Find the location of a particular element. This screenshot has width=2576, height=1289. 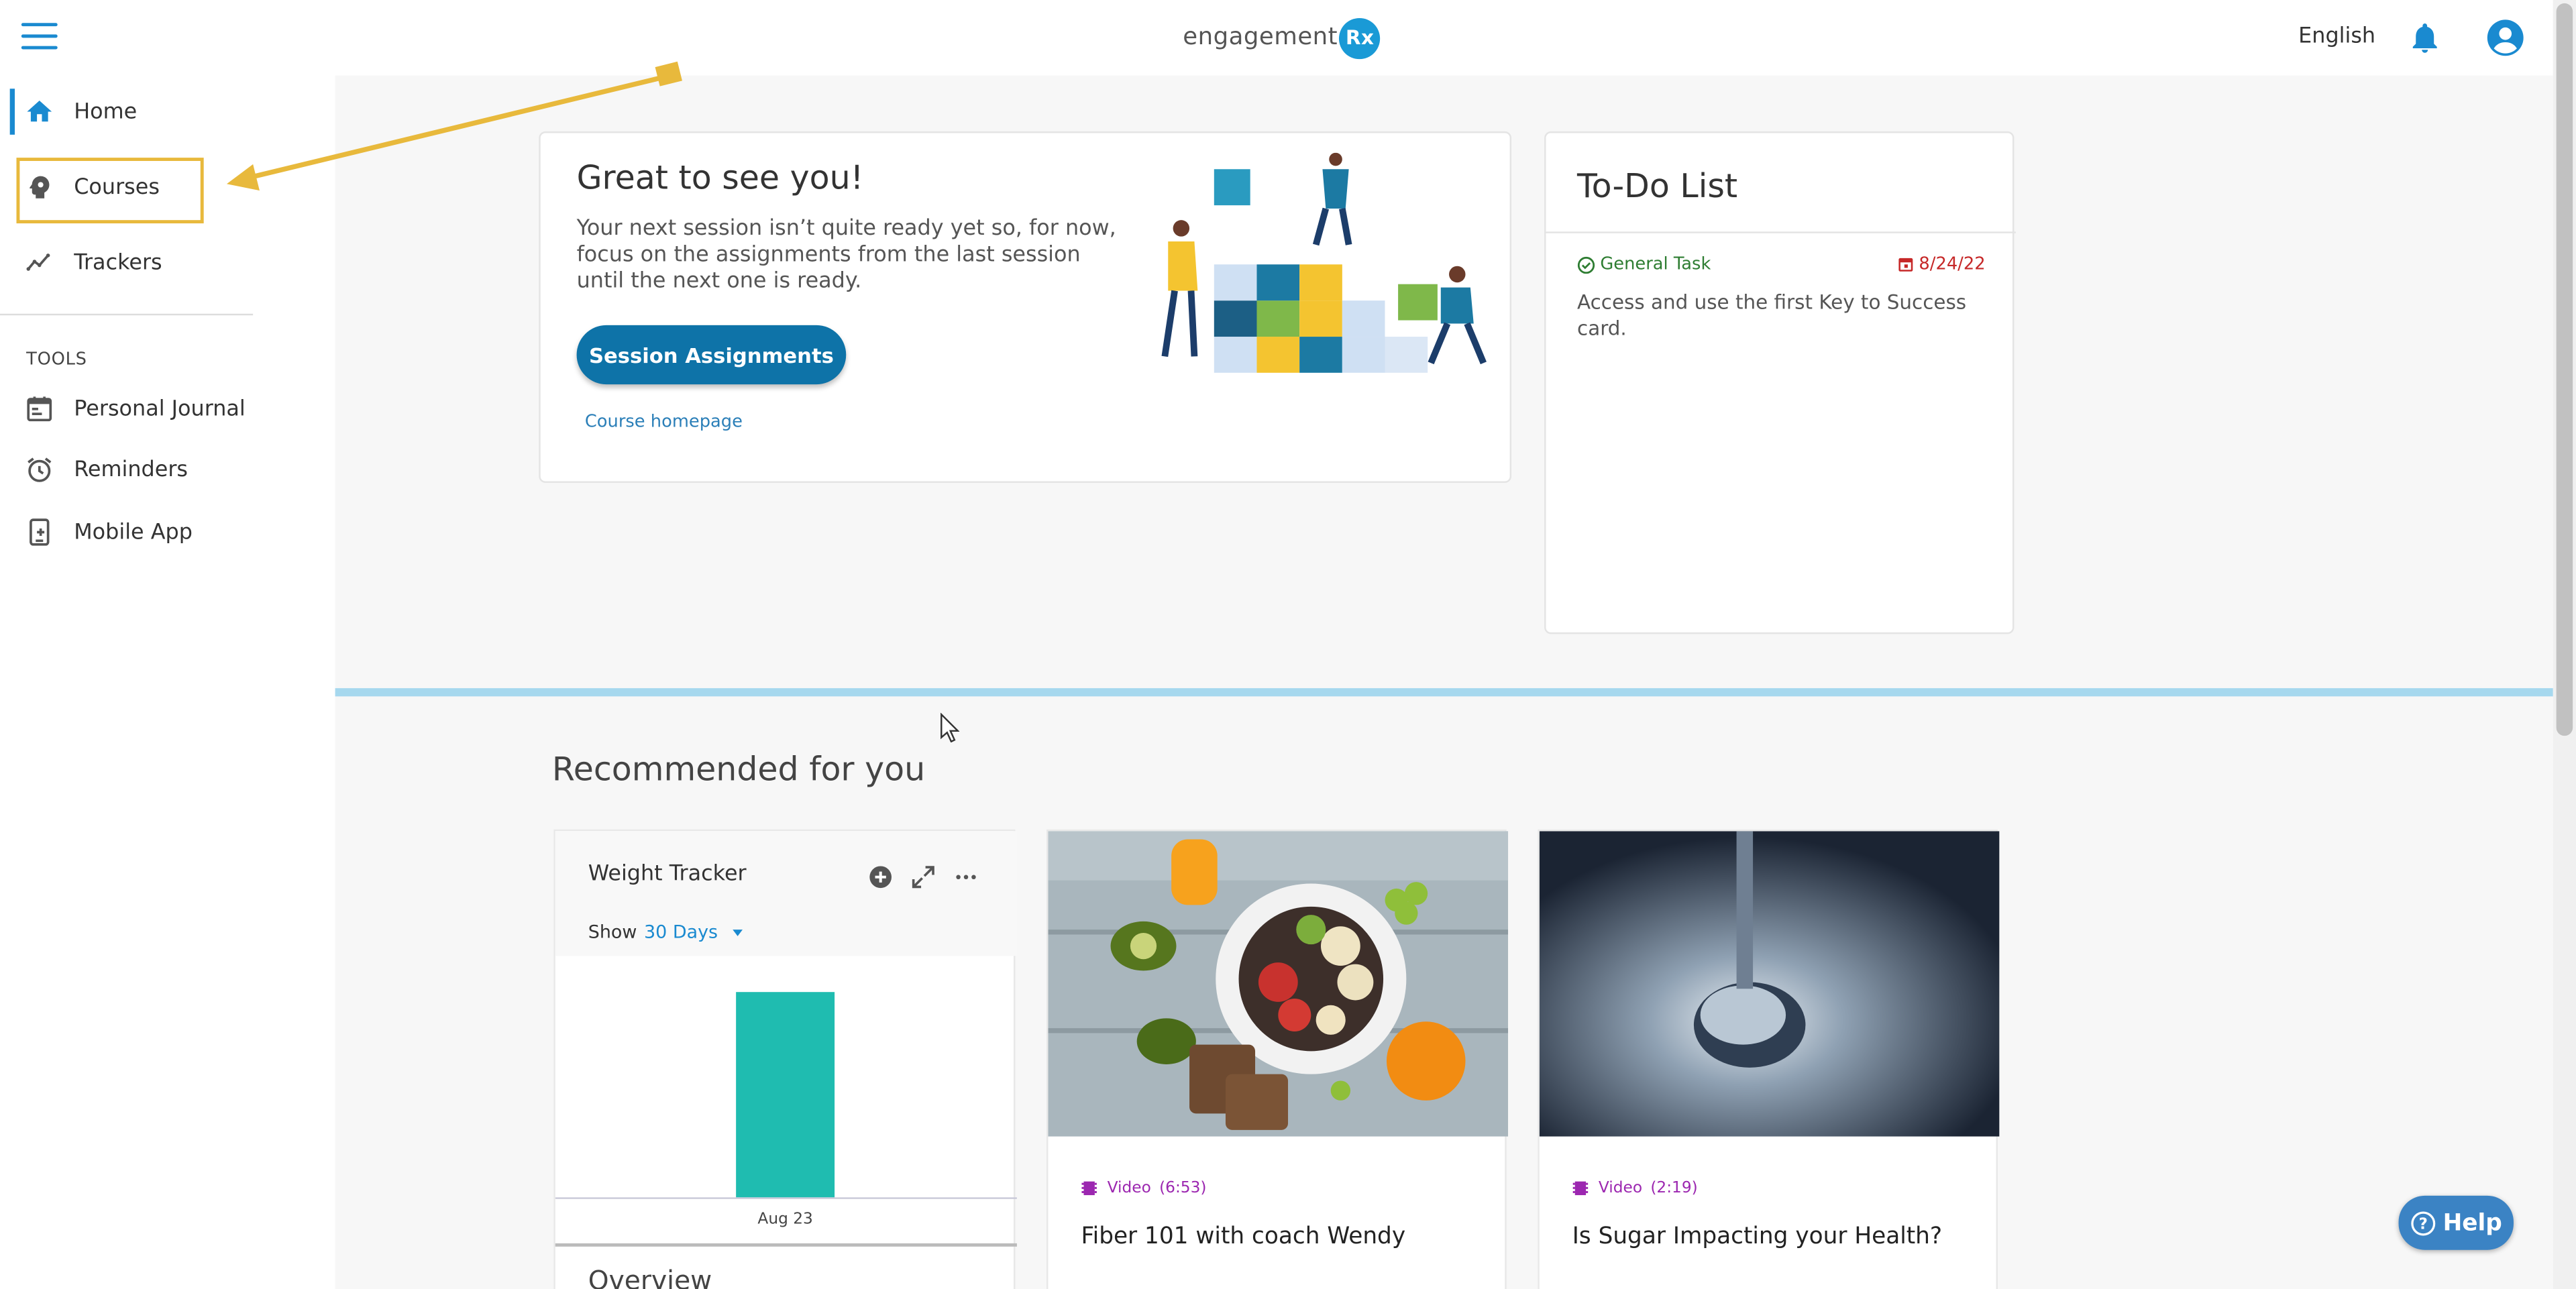

app-logo: engagement Rx is located at coordinates (1282, 38).